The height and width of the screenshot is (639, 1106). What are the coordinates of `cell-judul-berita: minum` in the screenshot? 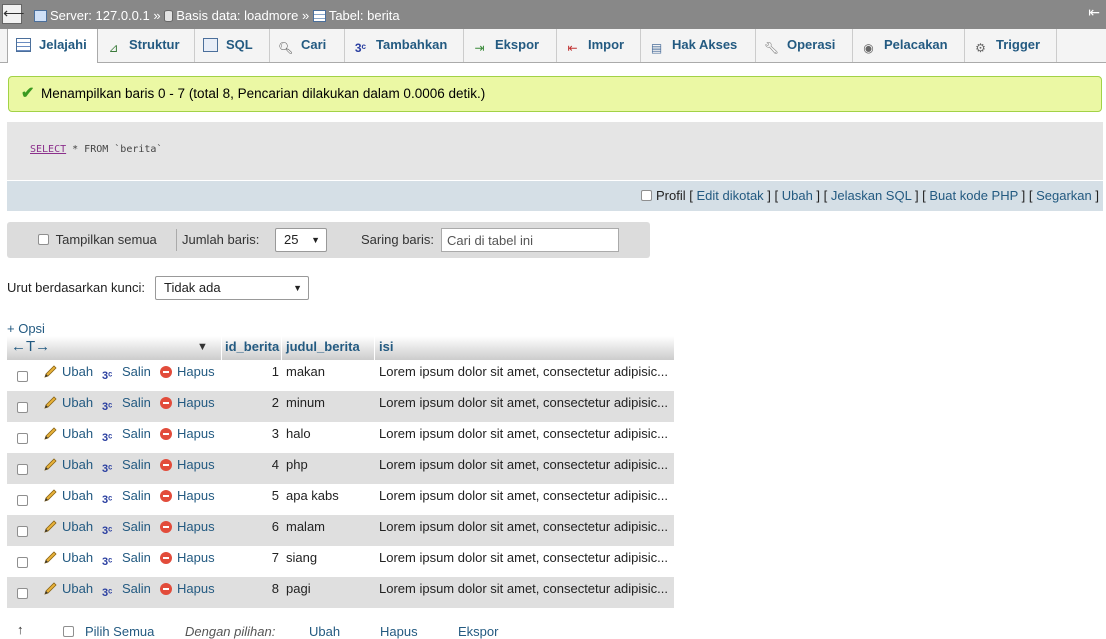 It's located at (305, 403).